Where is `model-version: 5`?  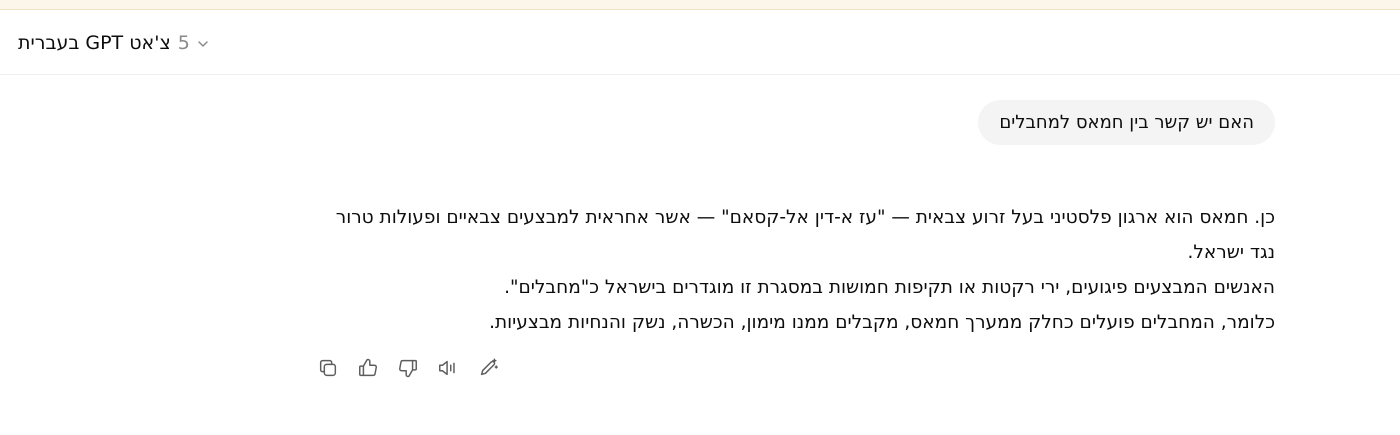
model-version: 5 is located at coordinates (183, 43).